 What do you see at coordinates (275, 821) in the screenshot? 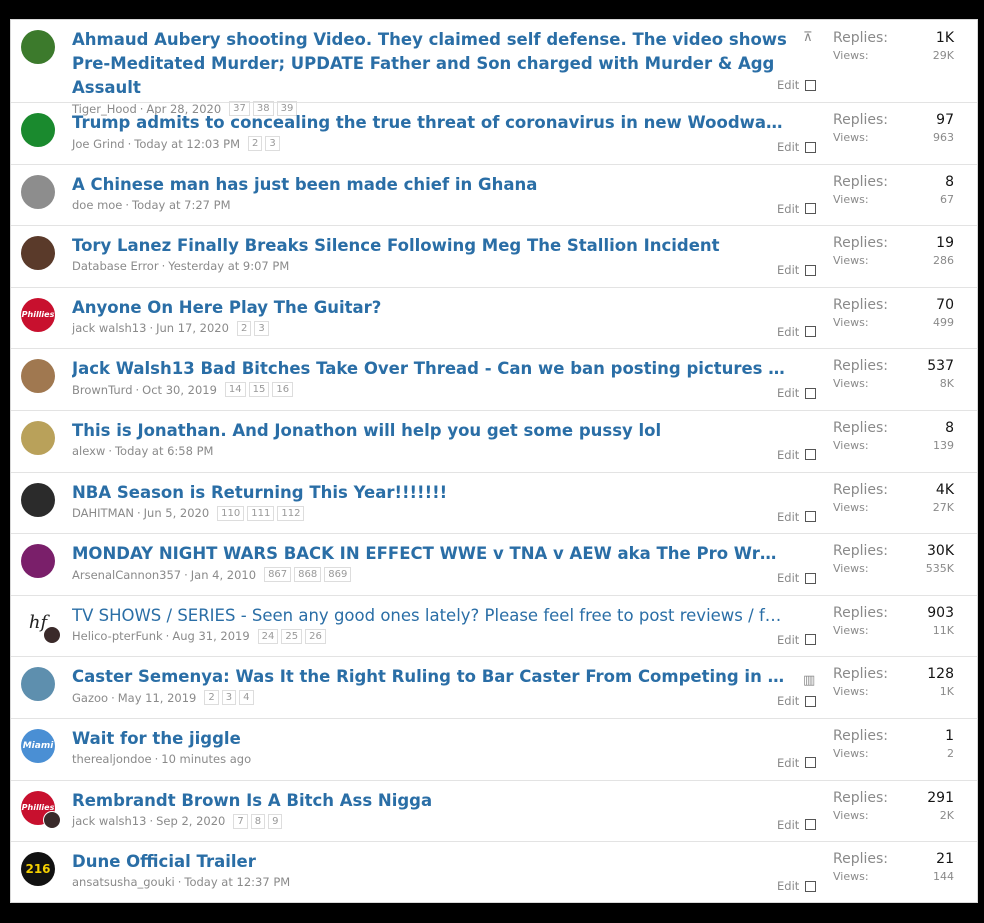
I see `page-link: 9` at bounding box center [275, 821].